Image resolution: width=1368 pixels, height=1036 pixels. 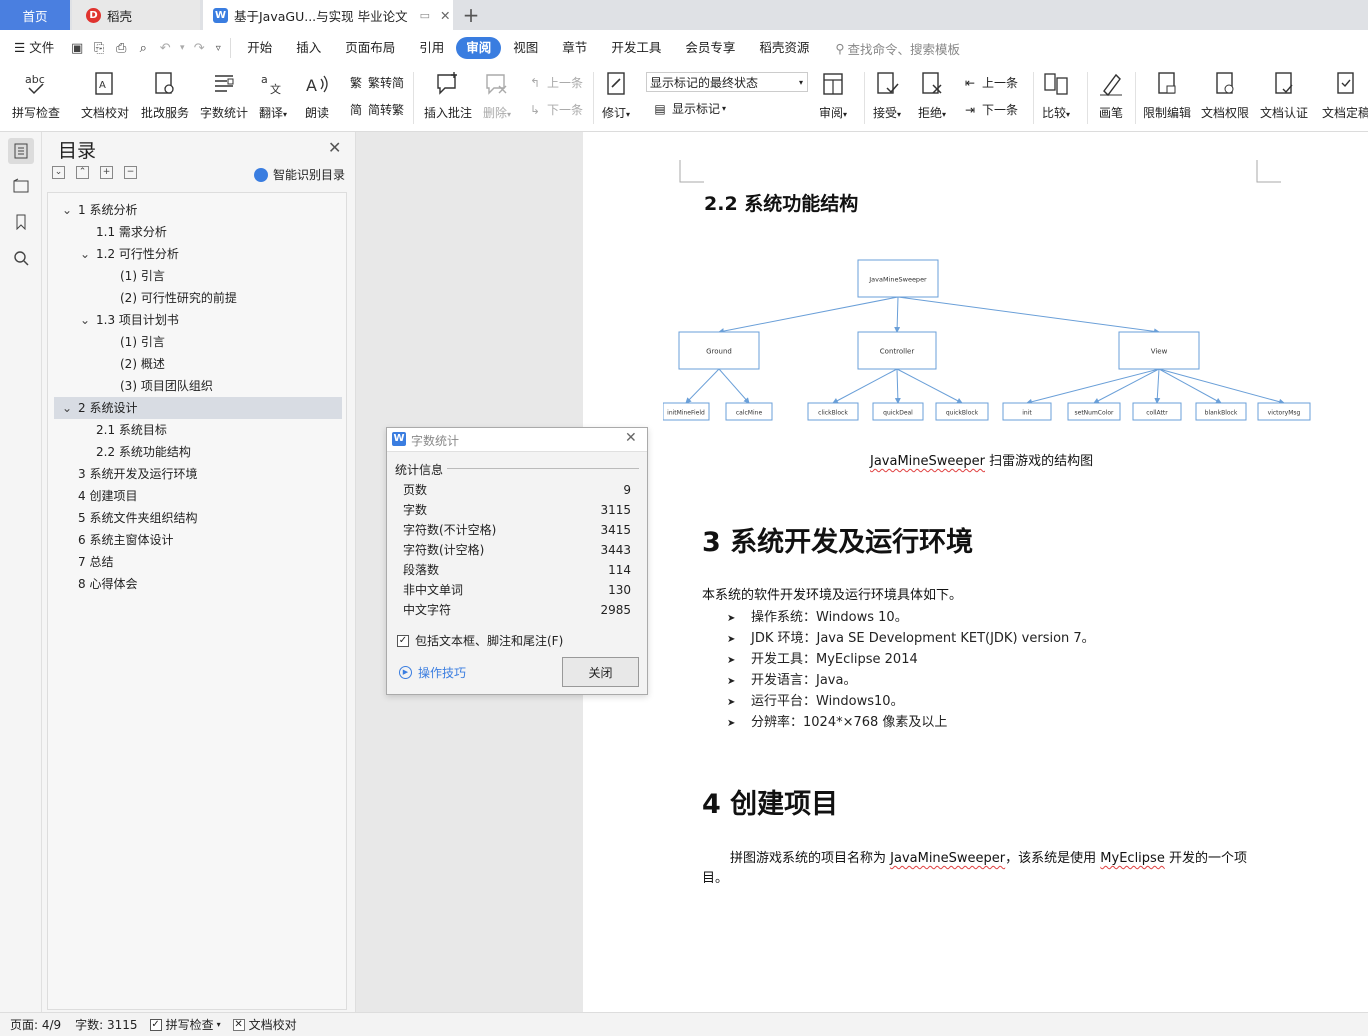 What do you see at coordinates (448, 95) in the screenshot?
I see `insert-comment-button: 插入批注` at bounding box center [448, 95].